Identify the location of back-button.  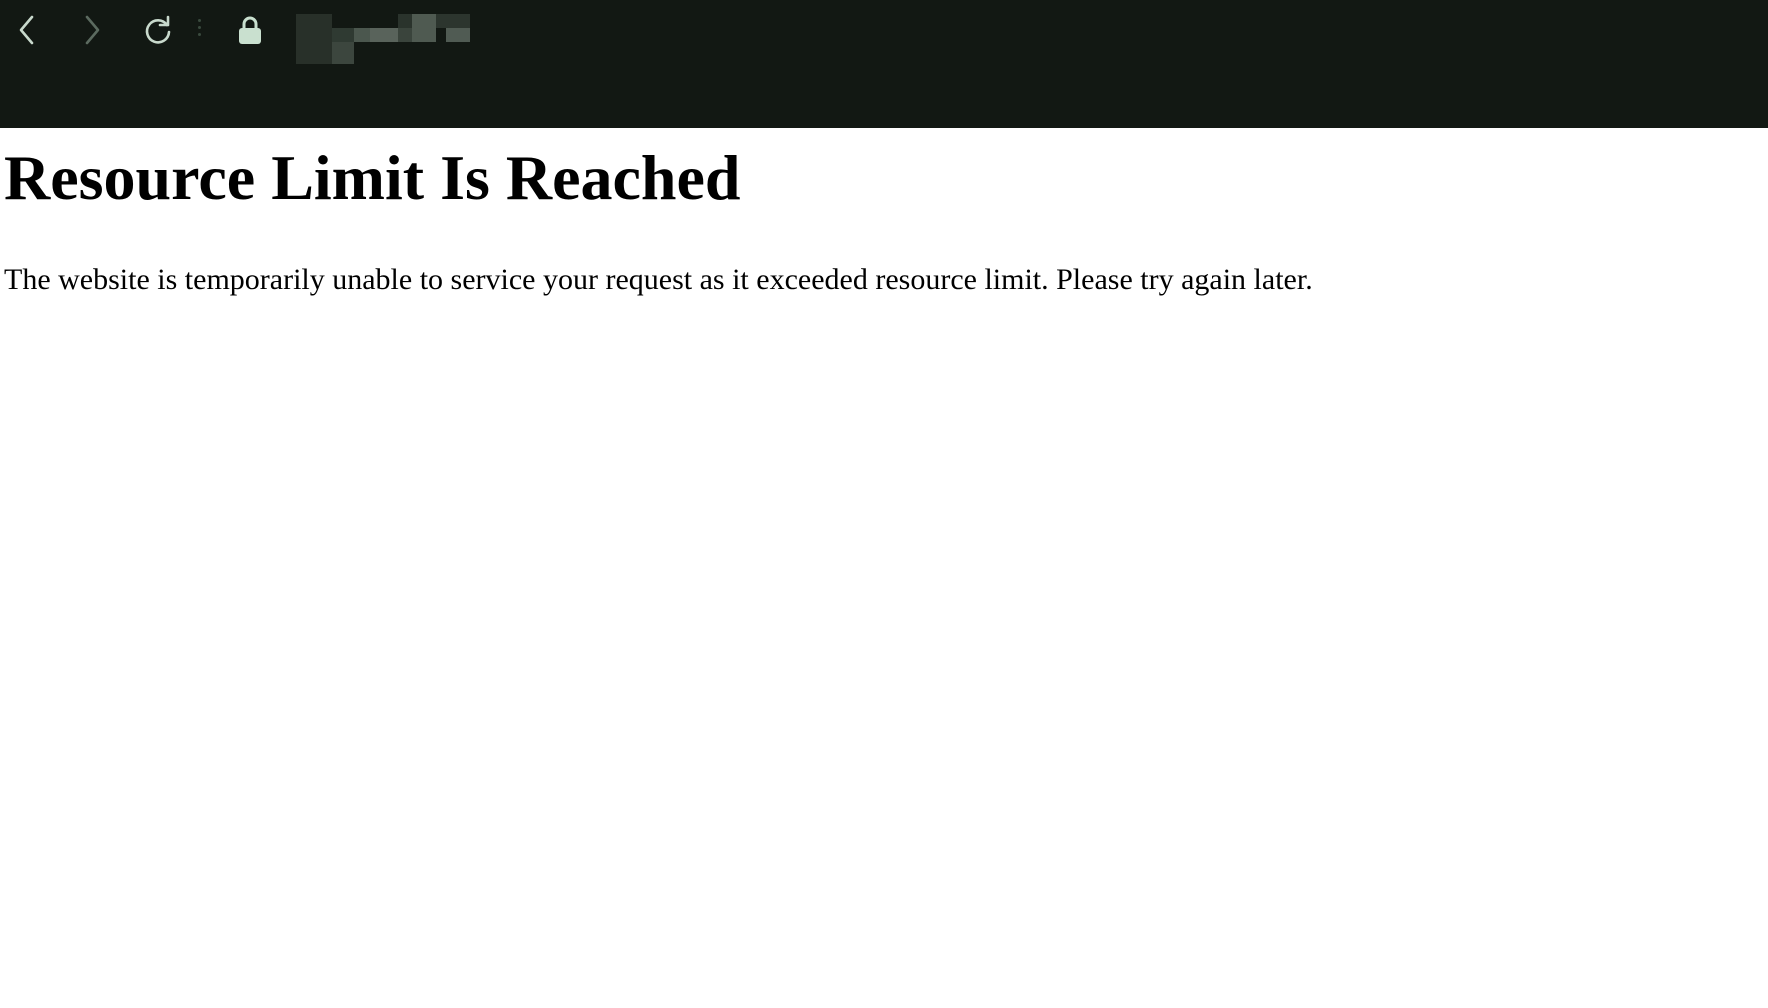
(27, 30).